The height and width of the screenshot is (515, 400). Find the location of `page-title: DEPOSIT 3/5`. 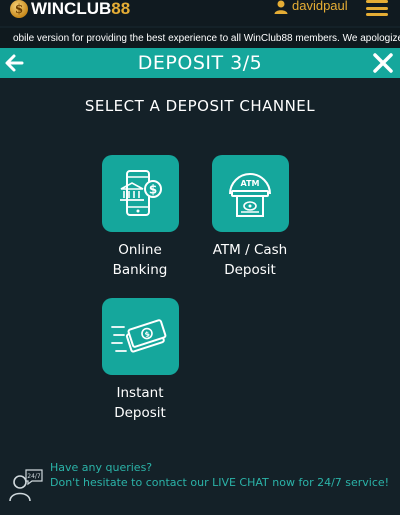

page-title: DEPOSIT 3/5 is located at coordinates (200, 63).